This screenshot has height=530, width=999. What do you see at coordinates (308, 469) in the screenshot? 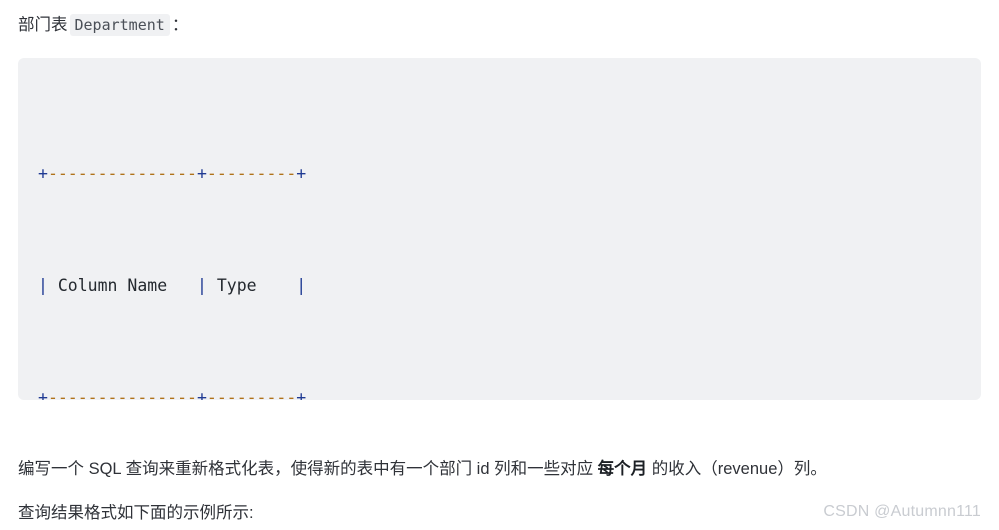
I see `task-description-part1: 编写一个 SQL 查询来重新格式化表，使得新的表中有一个部门 id 列和一些对应` at bounding box center [308, 469].